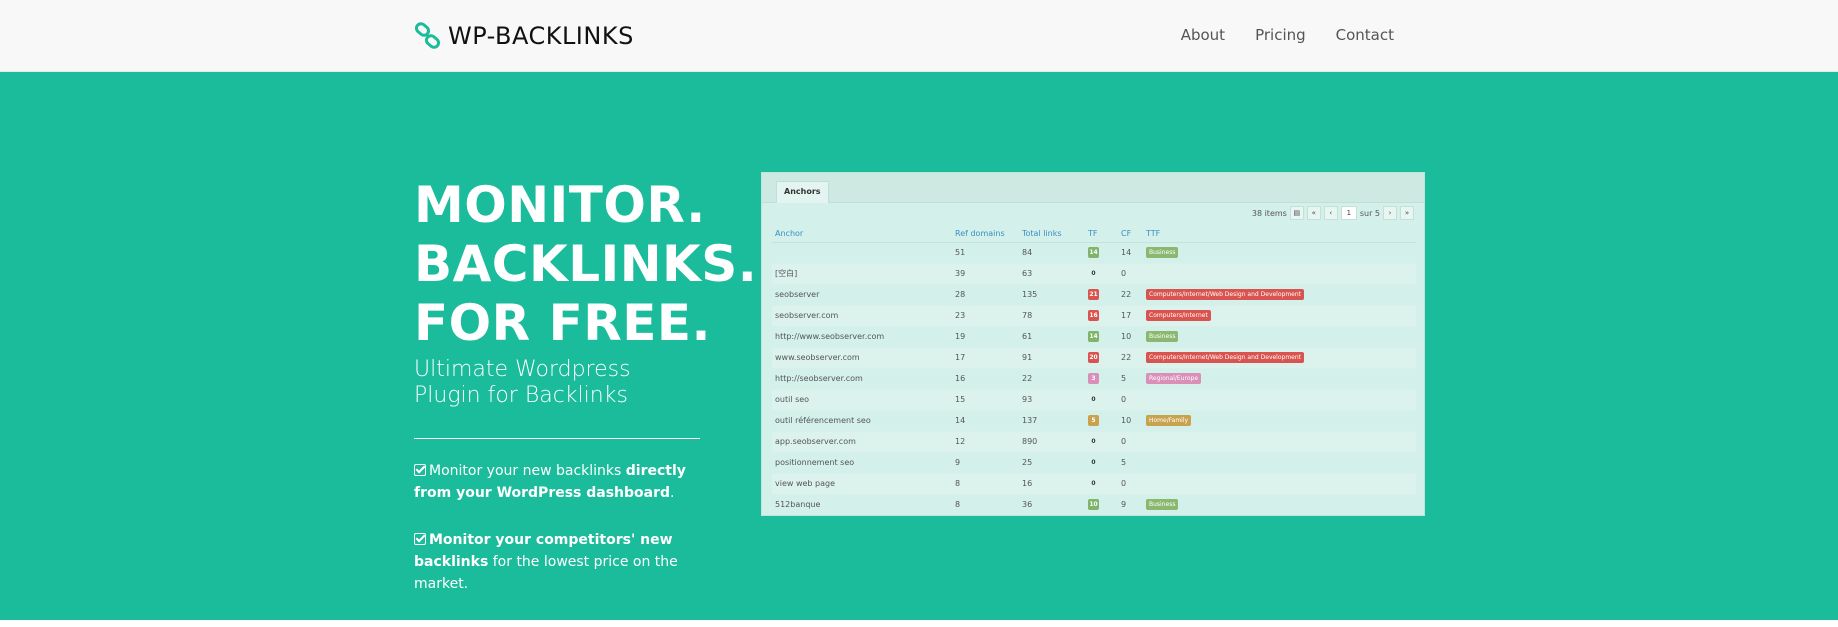 Image resolution: width=1838 pixels, height=627 pixels. Describe the element at coordinates (1101, 358) in the screenshot. I see `tf-cell: 20` at that location.